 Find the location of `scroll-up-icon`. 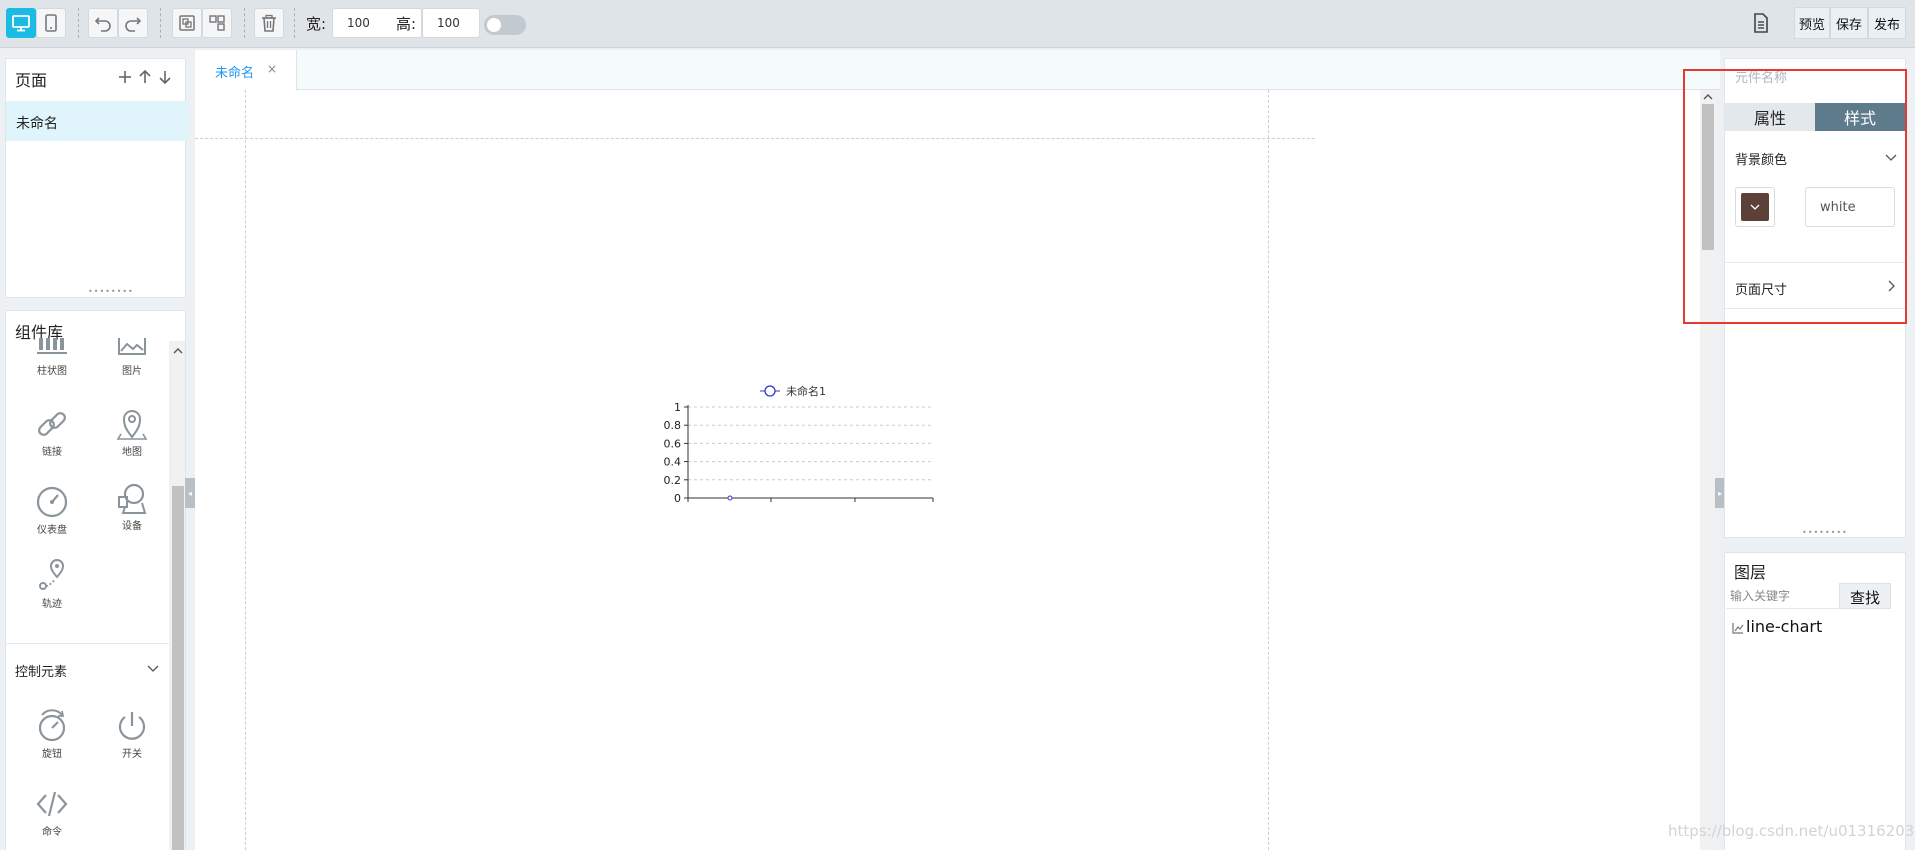

scroll-up-icon is located at coordinates (178, 351).